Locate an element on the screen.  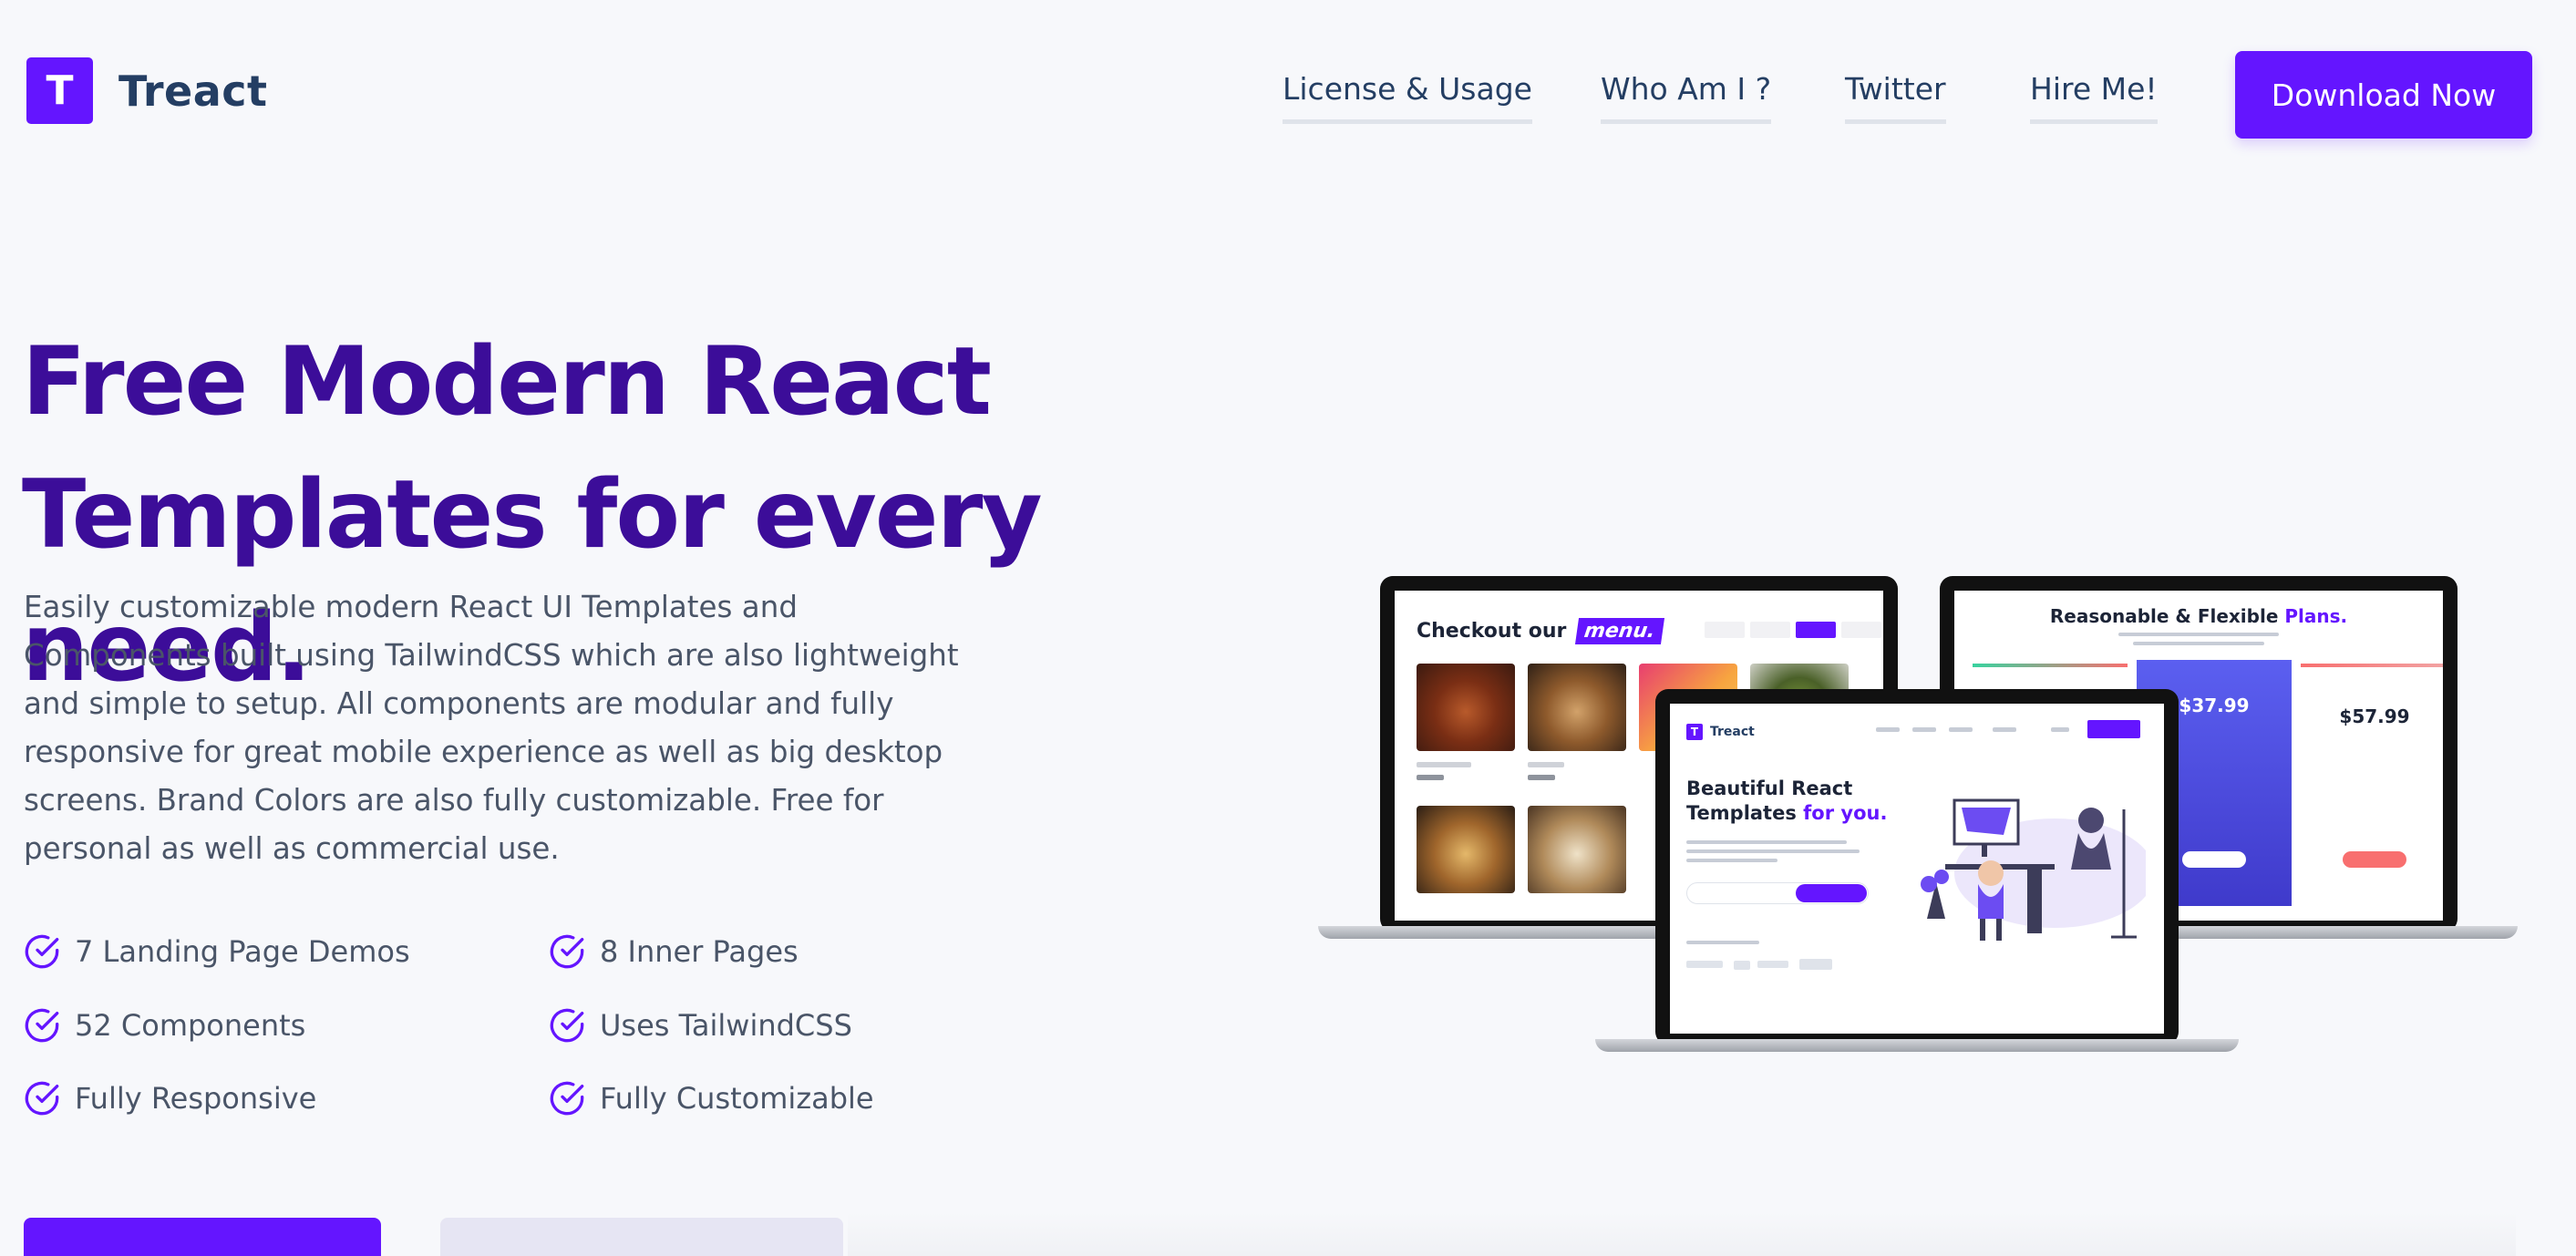
logo-icon: T is located at coordinates (59, 90).